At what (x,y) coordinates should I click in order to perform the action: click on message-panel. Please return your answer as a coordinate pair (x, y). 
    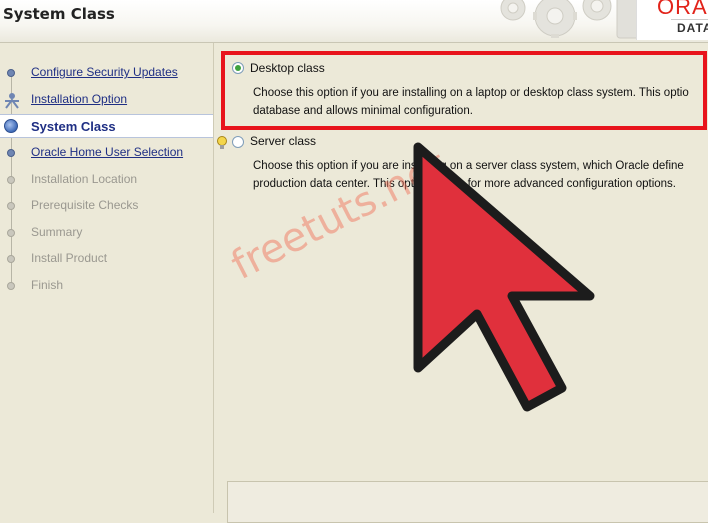
    Looking at the image, I should click on (467, 502).